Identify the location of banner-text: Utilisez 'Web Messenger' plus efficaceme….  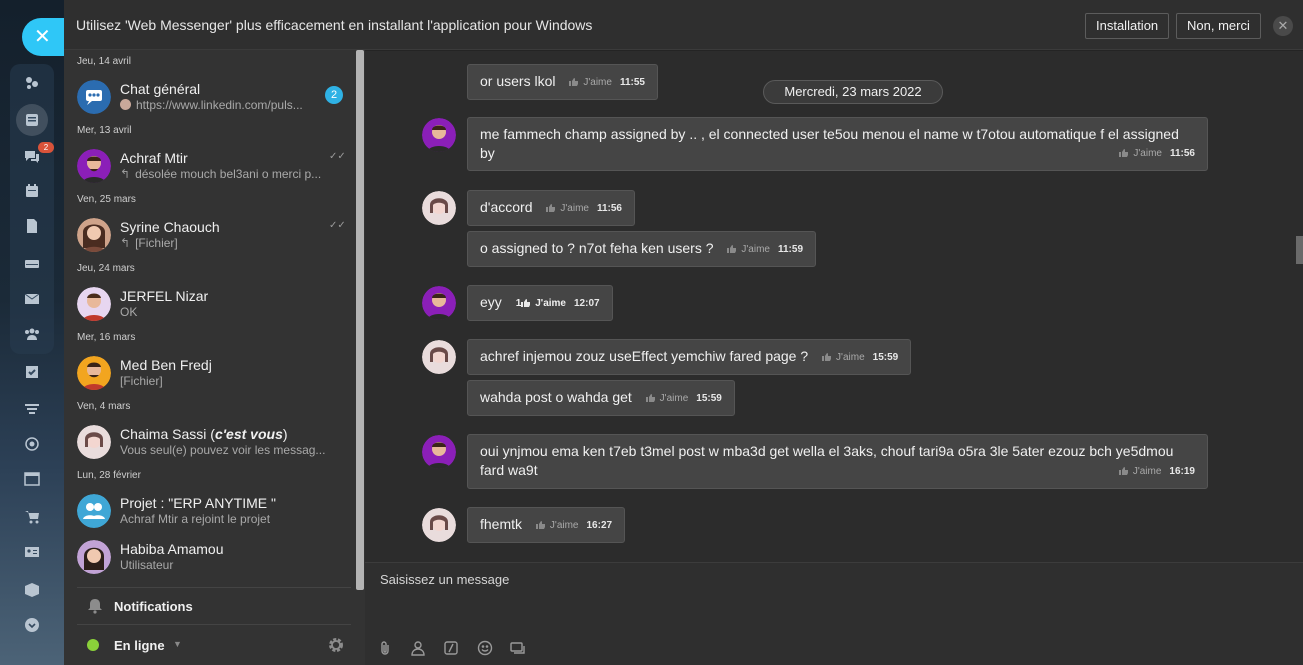
(334, 25).